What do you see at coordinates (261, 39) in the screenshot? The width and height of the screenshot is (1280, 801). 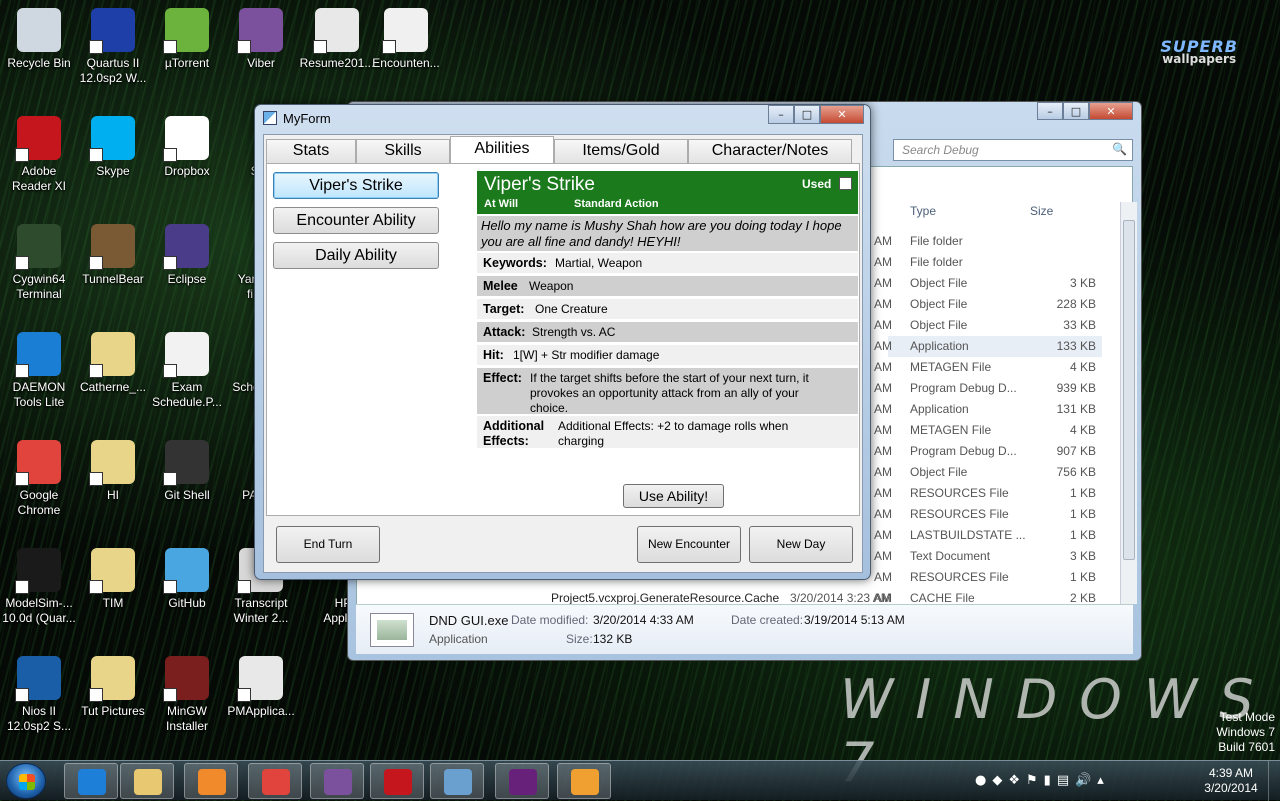 I see `desktop-shortcut: Viber` at bounding box center [261, 39].